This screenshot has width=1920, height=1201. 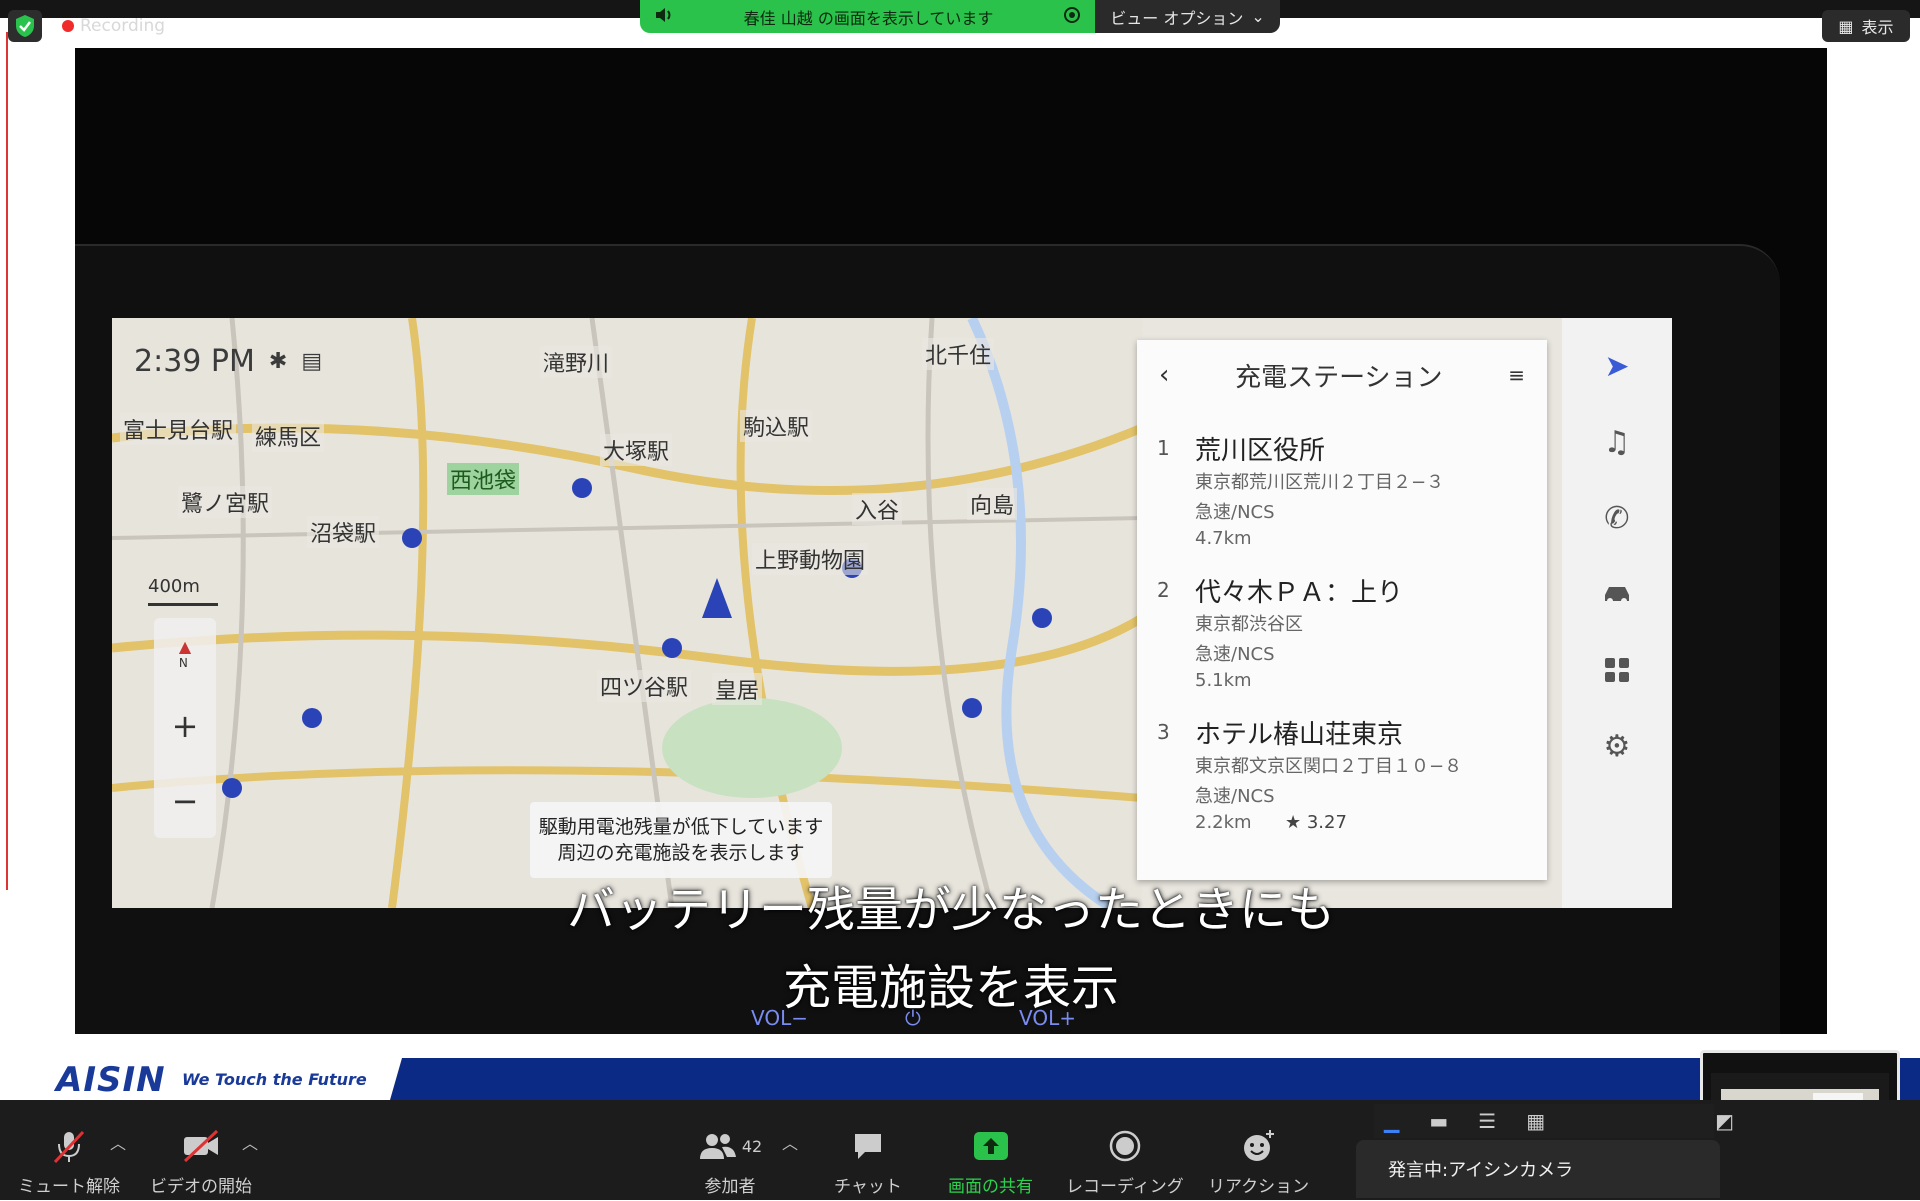 What do you see at coordinates (174, 586) in the screenshot?
I see `scale-label: 400m` at bounding box center [174, 586].